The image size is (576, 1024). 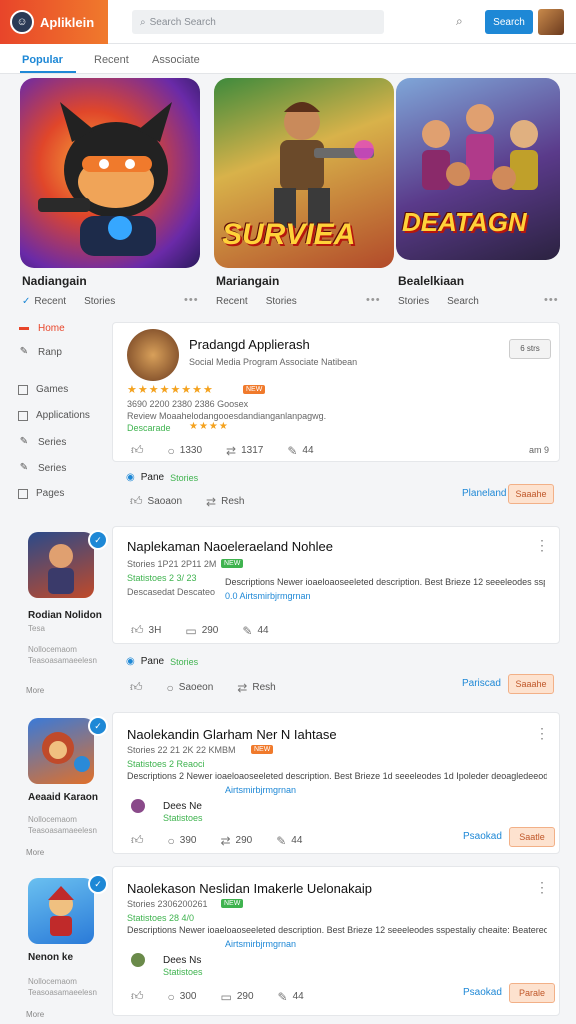 I want to click on featured-name-1: Nadiangain, so click(x=54, y=281).